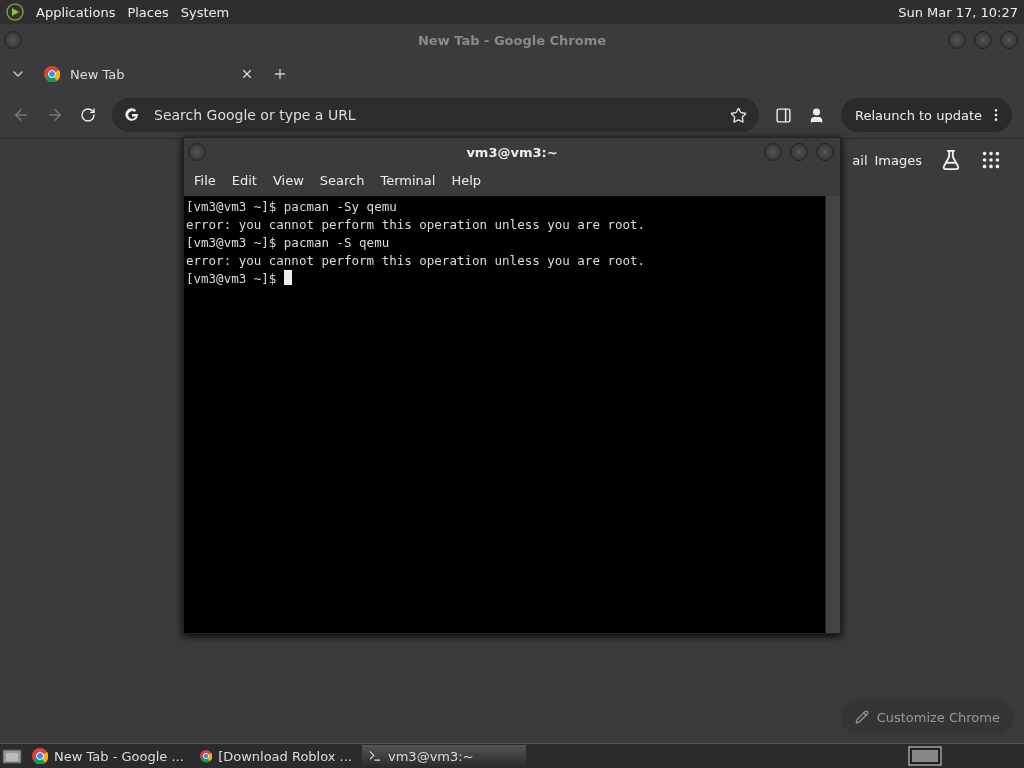  I want to click on window-title: vm3@vm3:~, so click(512, 152).